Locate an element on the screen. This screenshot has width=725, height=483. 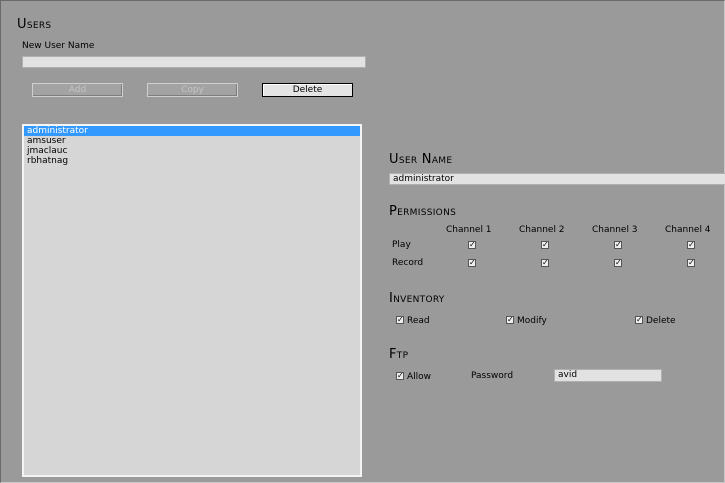
play-channel-3-checkbox: ✓ is located at coordinates (618, 245).